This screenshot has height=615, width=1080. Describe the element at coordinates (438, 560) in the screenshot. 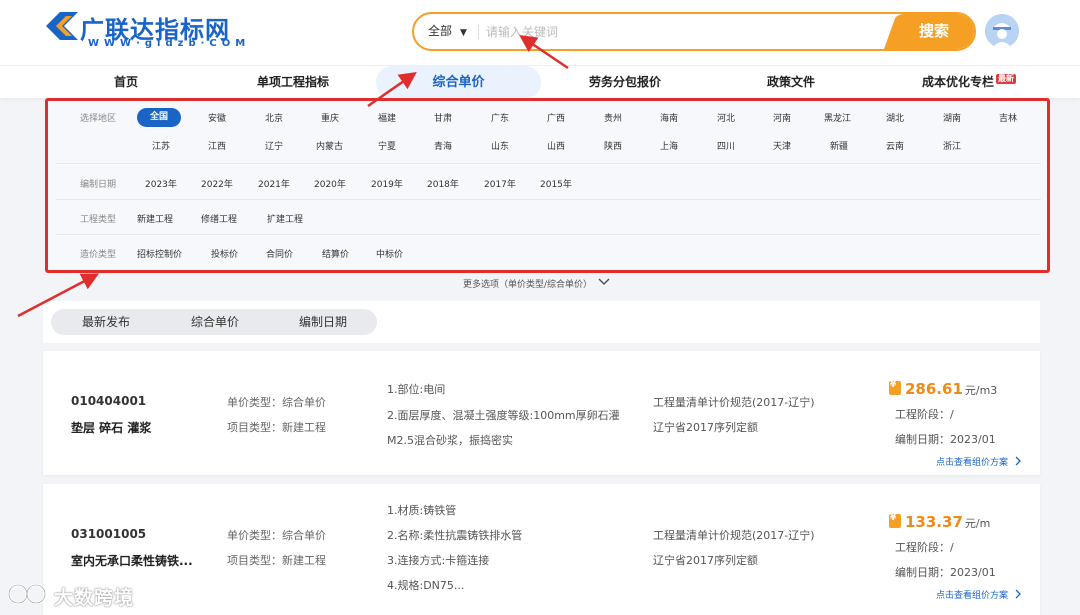

I see `item-desc-line: 3.连接方式:卡箍连接` at that location.